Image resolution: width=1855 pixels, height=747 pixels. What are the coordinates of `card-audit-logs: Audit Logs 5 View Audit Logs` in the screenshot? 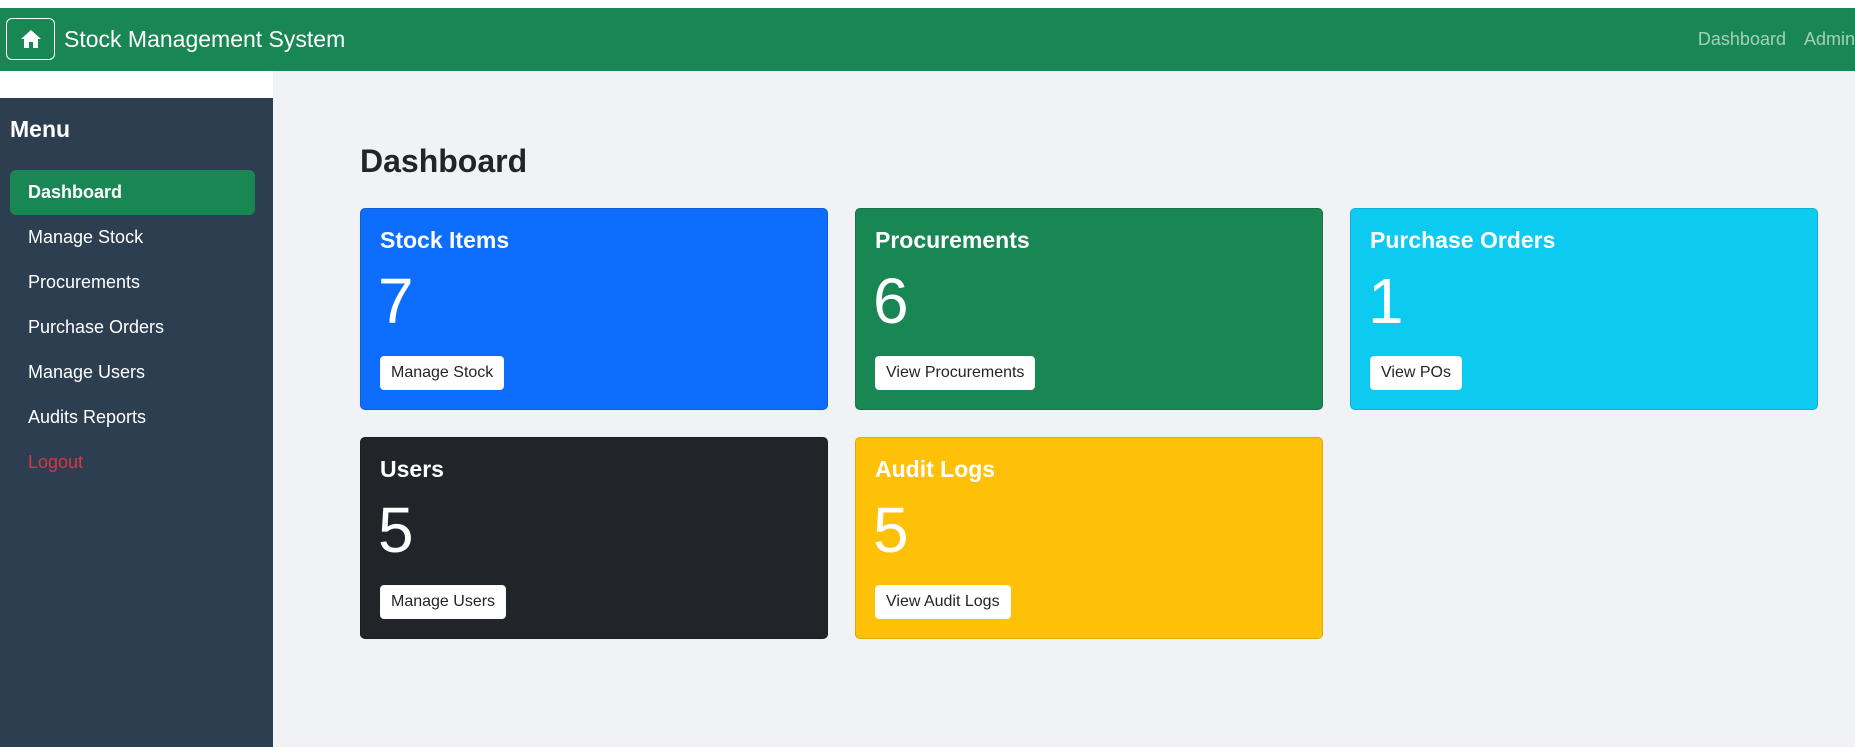 It's located at (1089, 538).